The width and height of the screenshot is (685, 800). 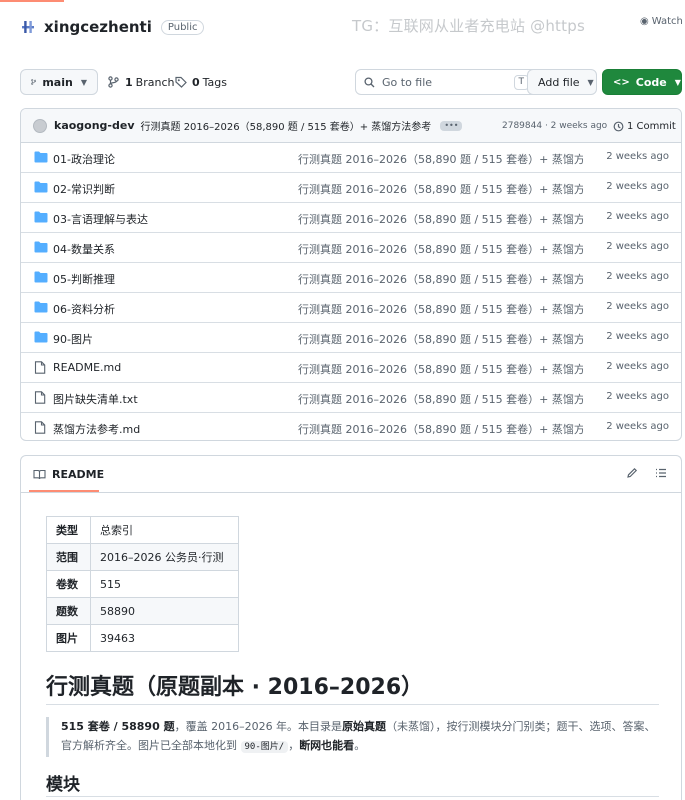 What do you see at coordinates (215, 82) in the screenshot?
I see `tag-label: Tags` at bounding box center [215, 82].